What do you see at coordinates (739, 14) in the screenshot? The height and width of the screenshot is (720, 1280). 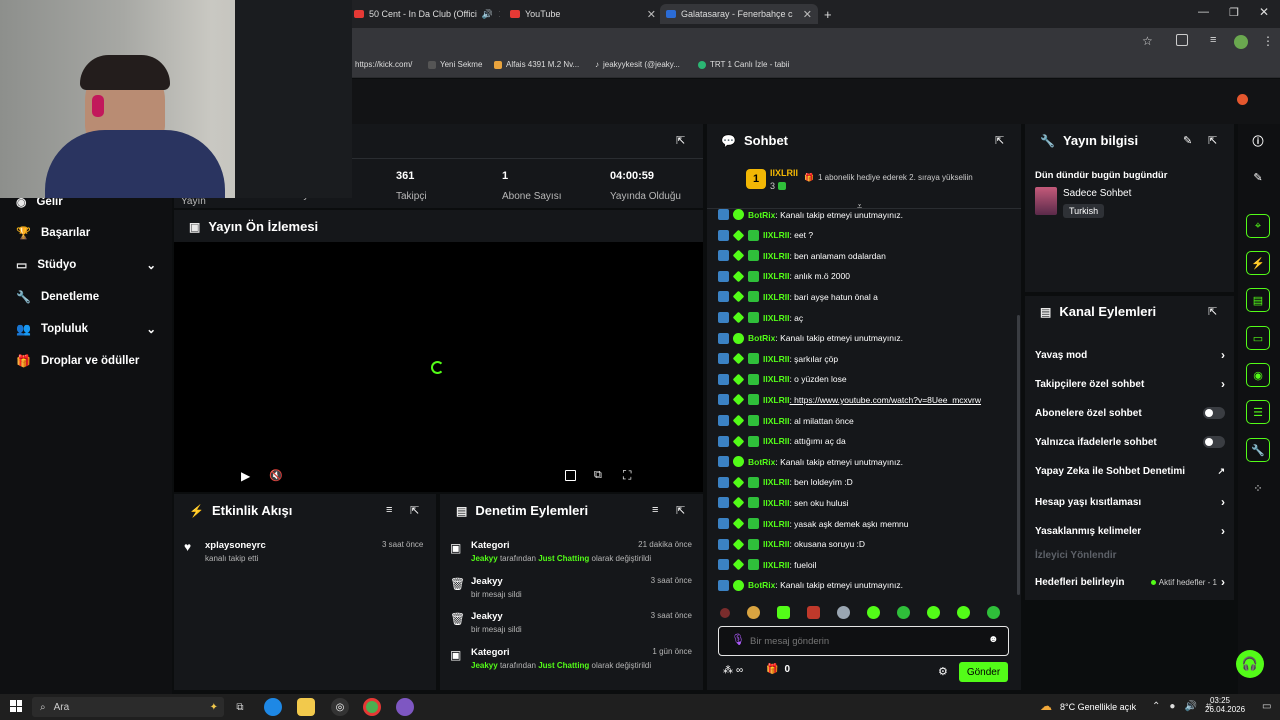 I see `browser-tab-3: Galatasaray - Fenerbahçe canlı ✕` at bounding box center [739, 14].